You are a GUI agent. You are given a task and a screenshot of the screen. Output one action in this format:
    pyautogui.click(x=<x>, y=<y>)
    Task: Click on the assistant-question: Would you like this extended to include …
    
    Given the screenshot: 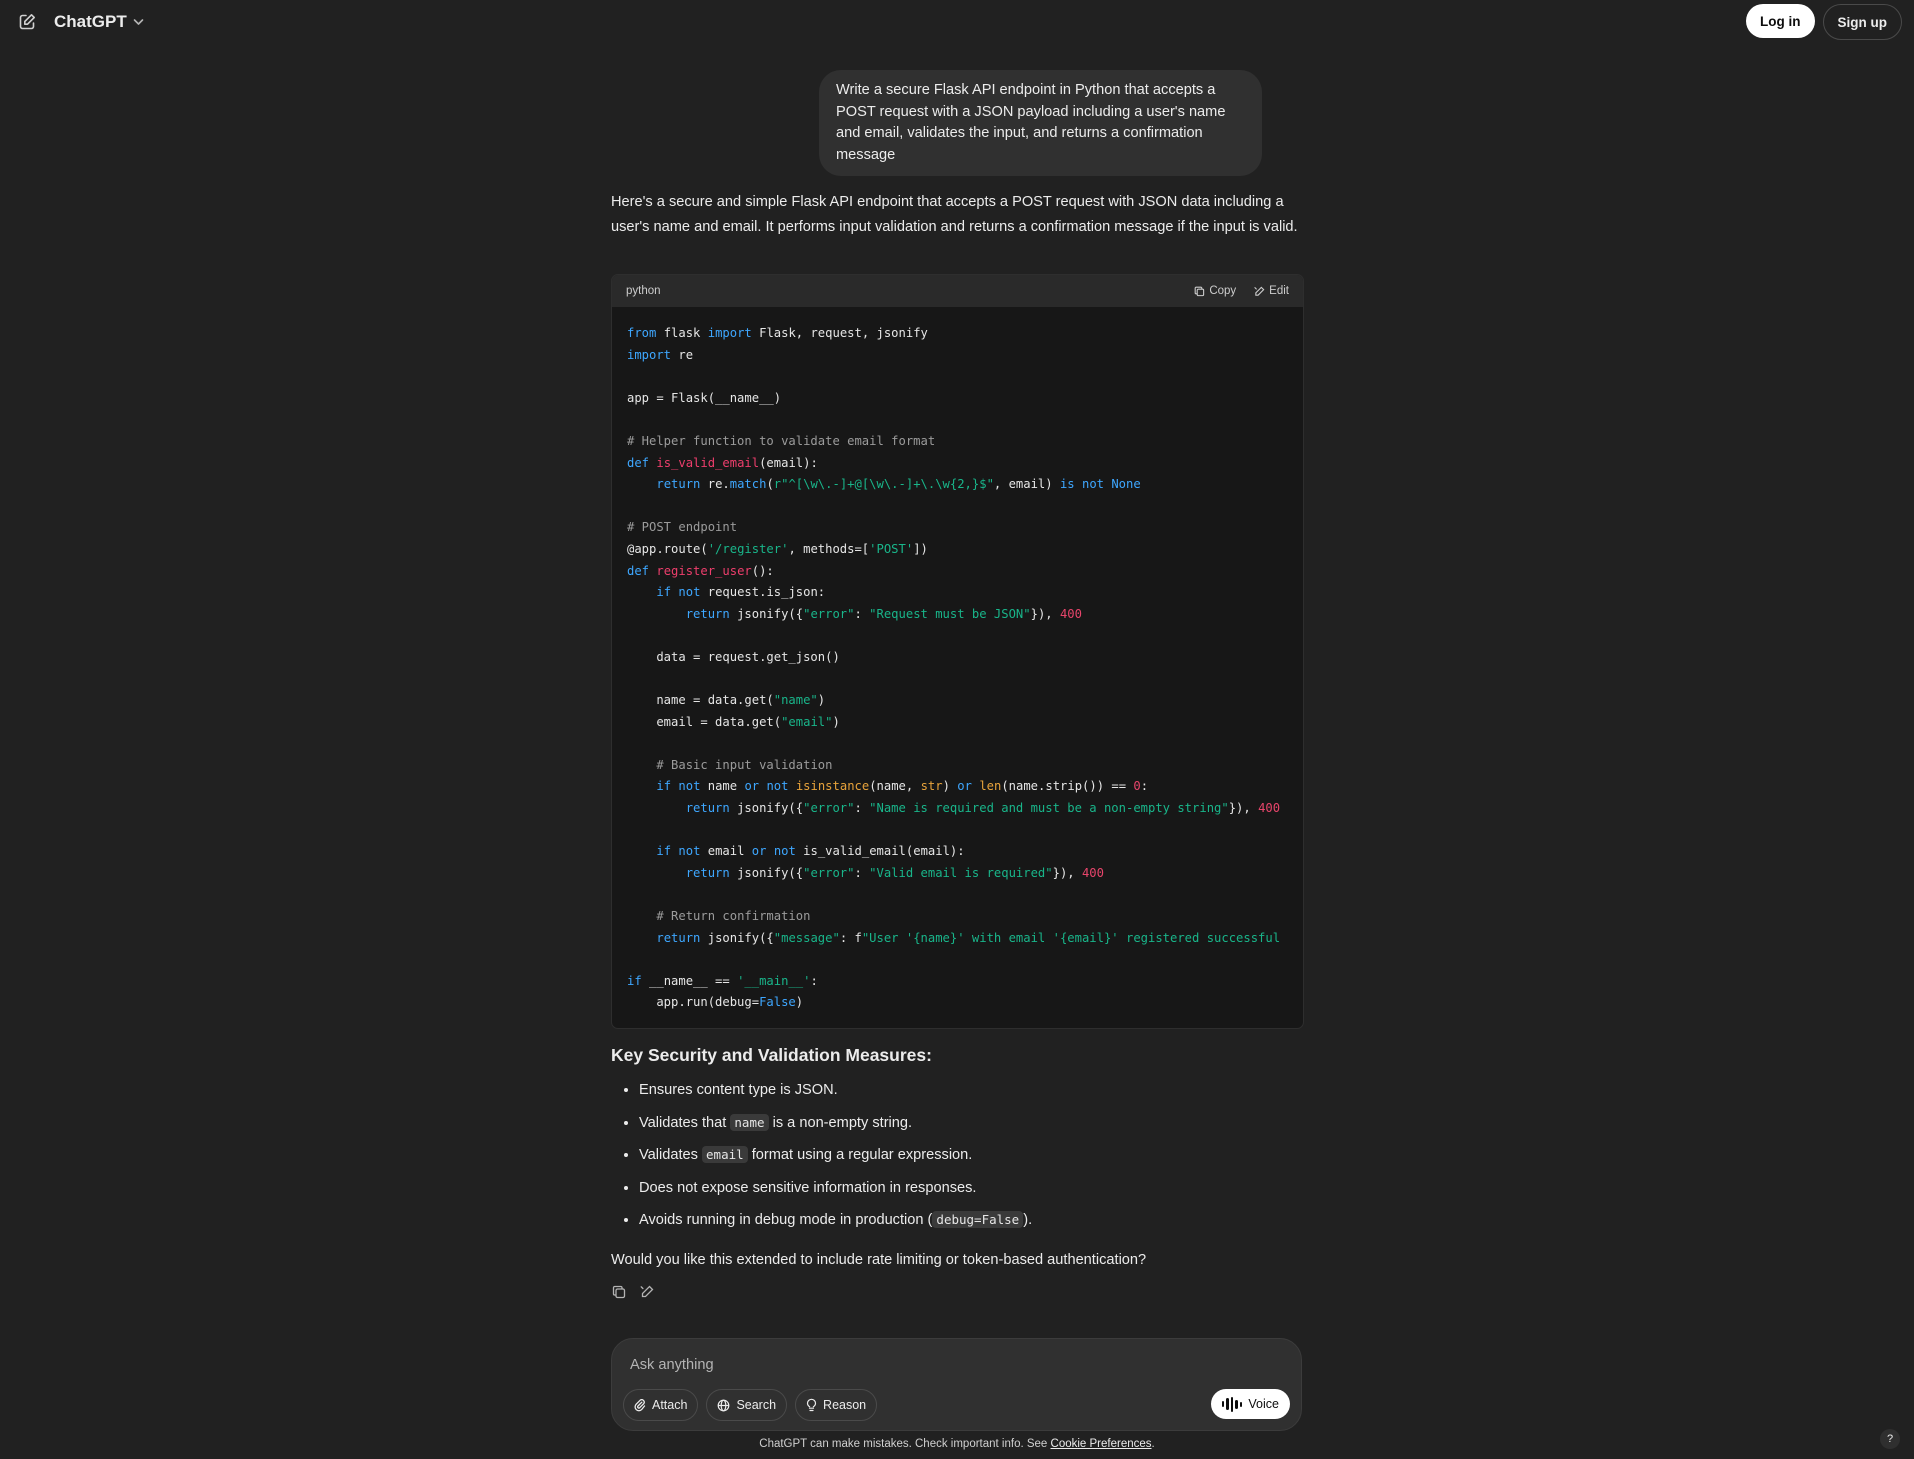 What is the action you would take?
    pyautogui.click(x=879, y=1260)
    